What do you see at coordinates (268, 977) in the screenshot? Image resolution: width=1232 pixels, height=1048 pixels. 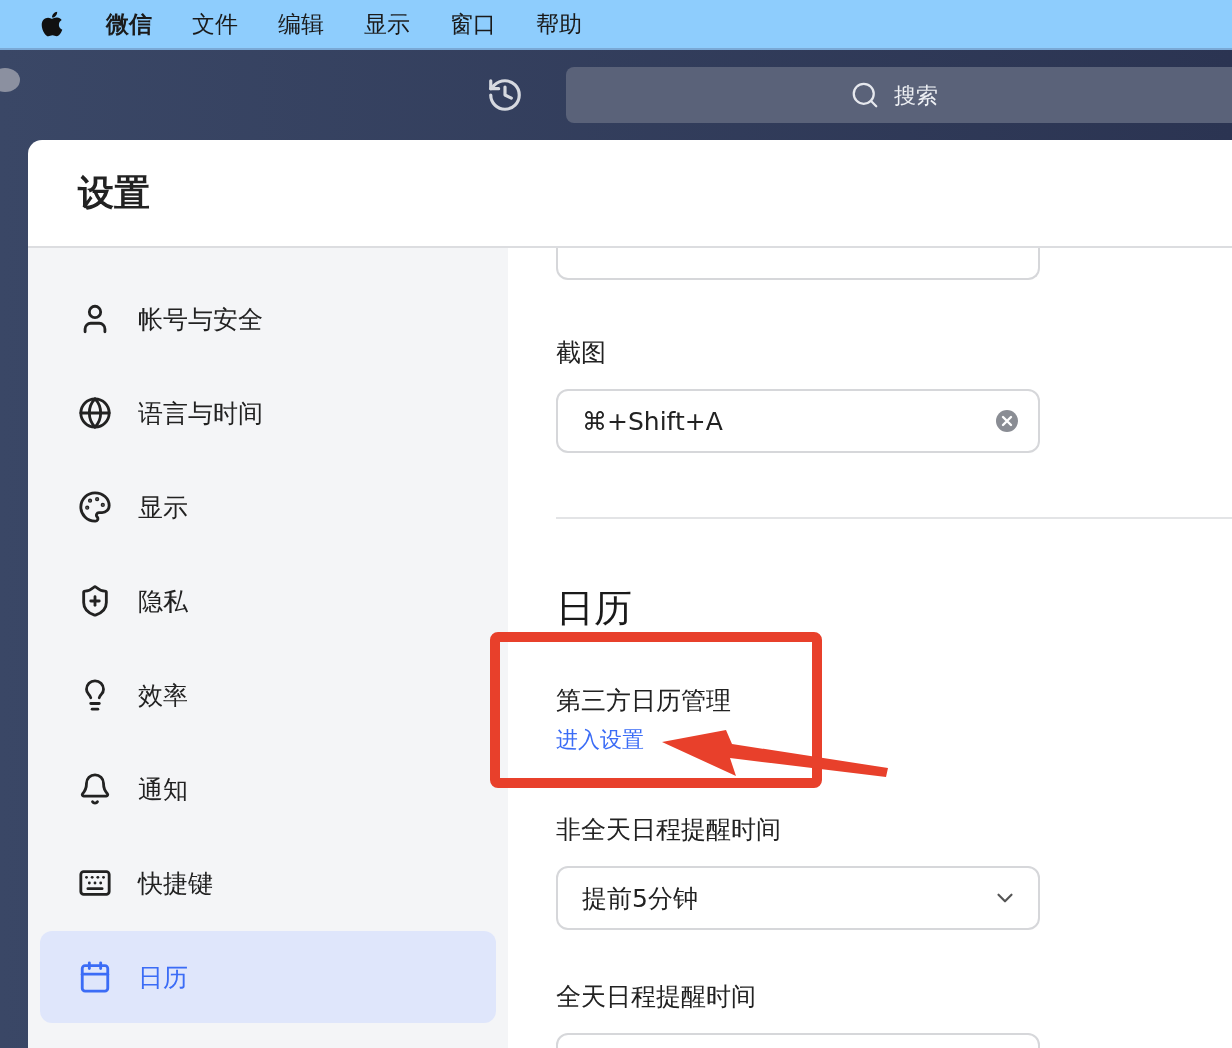 I see `sidebar-item: 日历` at bounding box center [268, 977].